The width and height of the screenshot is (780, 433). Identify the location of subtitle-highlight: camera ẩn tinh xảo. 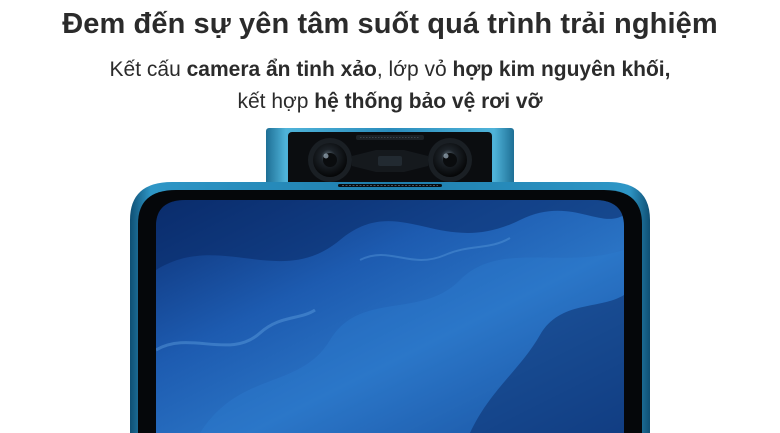
(281, 69).